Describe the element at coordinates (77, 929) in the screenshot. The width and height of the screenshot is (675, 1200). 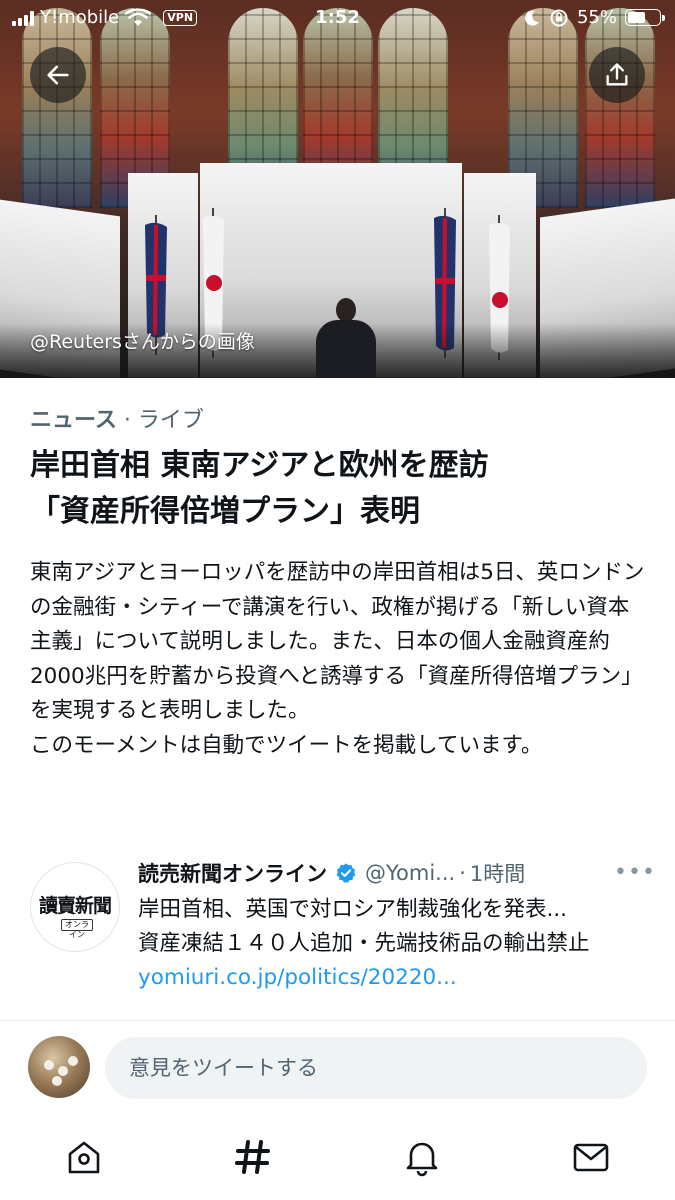
I see `avatar-sub: オンライン` at that location.